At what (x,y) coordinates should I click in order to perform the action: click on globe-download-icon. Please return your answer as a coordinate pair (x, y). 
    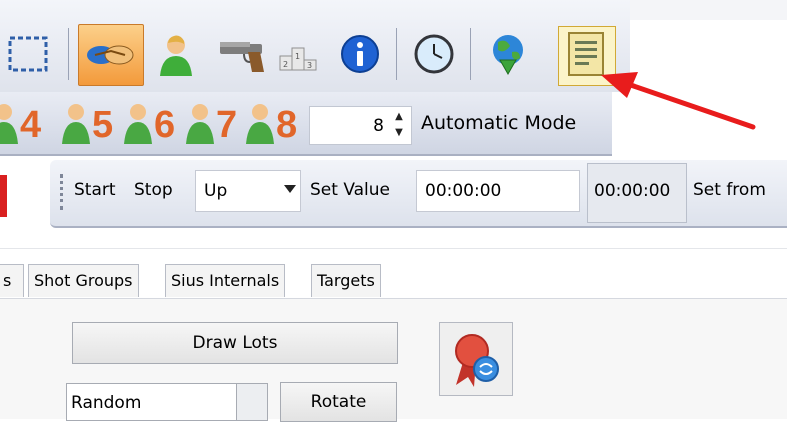
    Looking at the image, I should click on (508, 55).